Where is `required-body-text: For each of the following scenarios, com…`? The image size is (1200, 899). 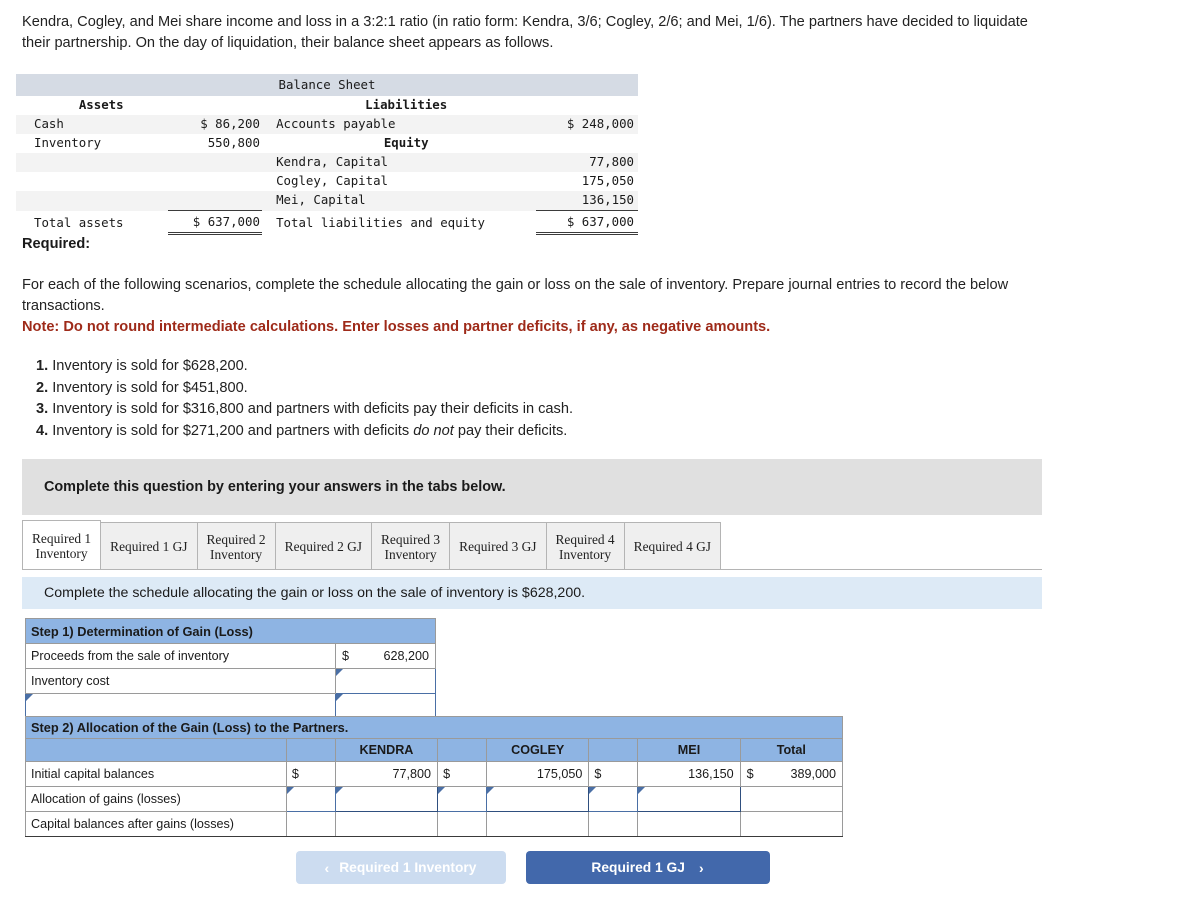 required-body-text: For each of the following scenarios, com… is located at coordinates (515, 295).